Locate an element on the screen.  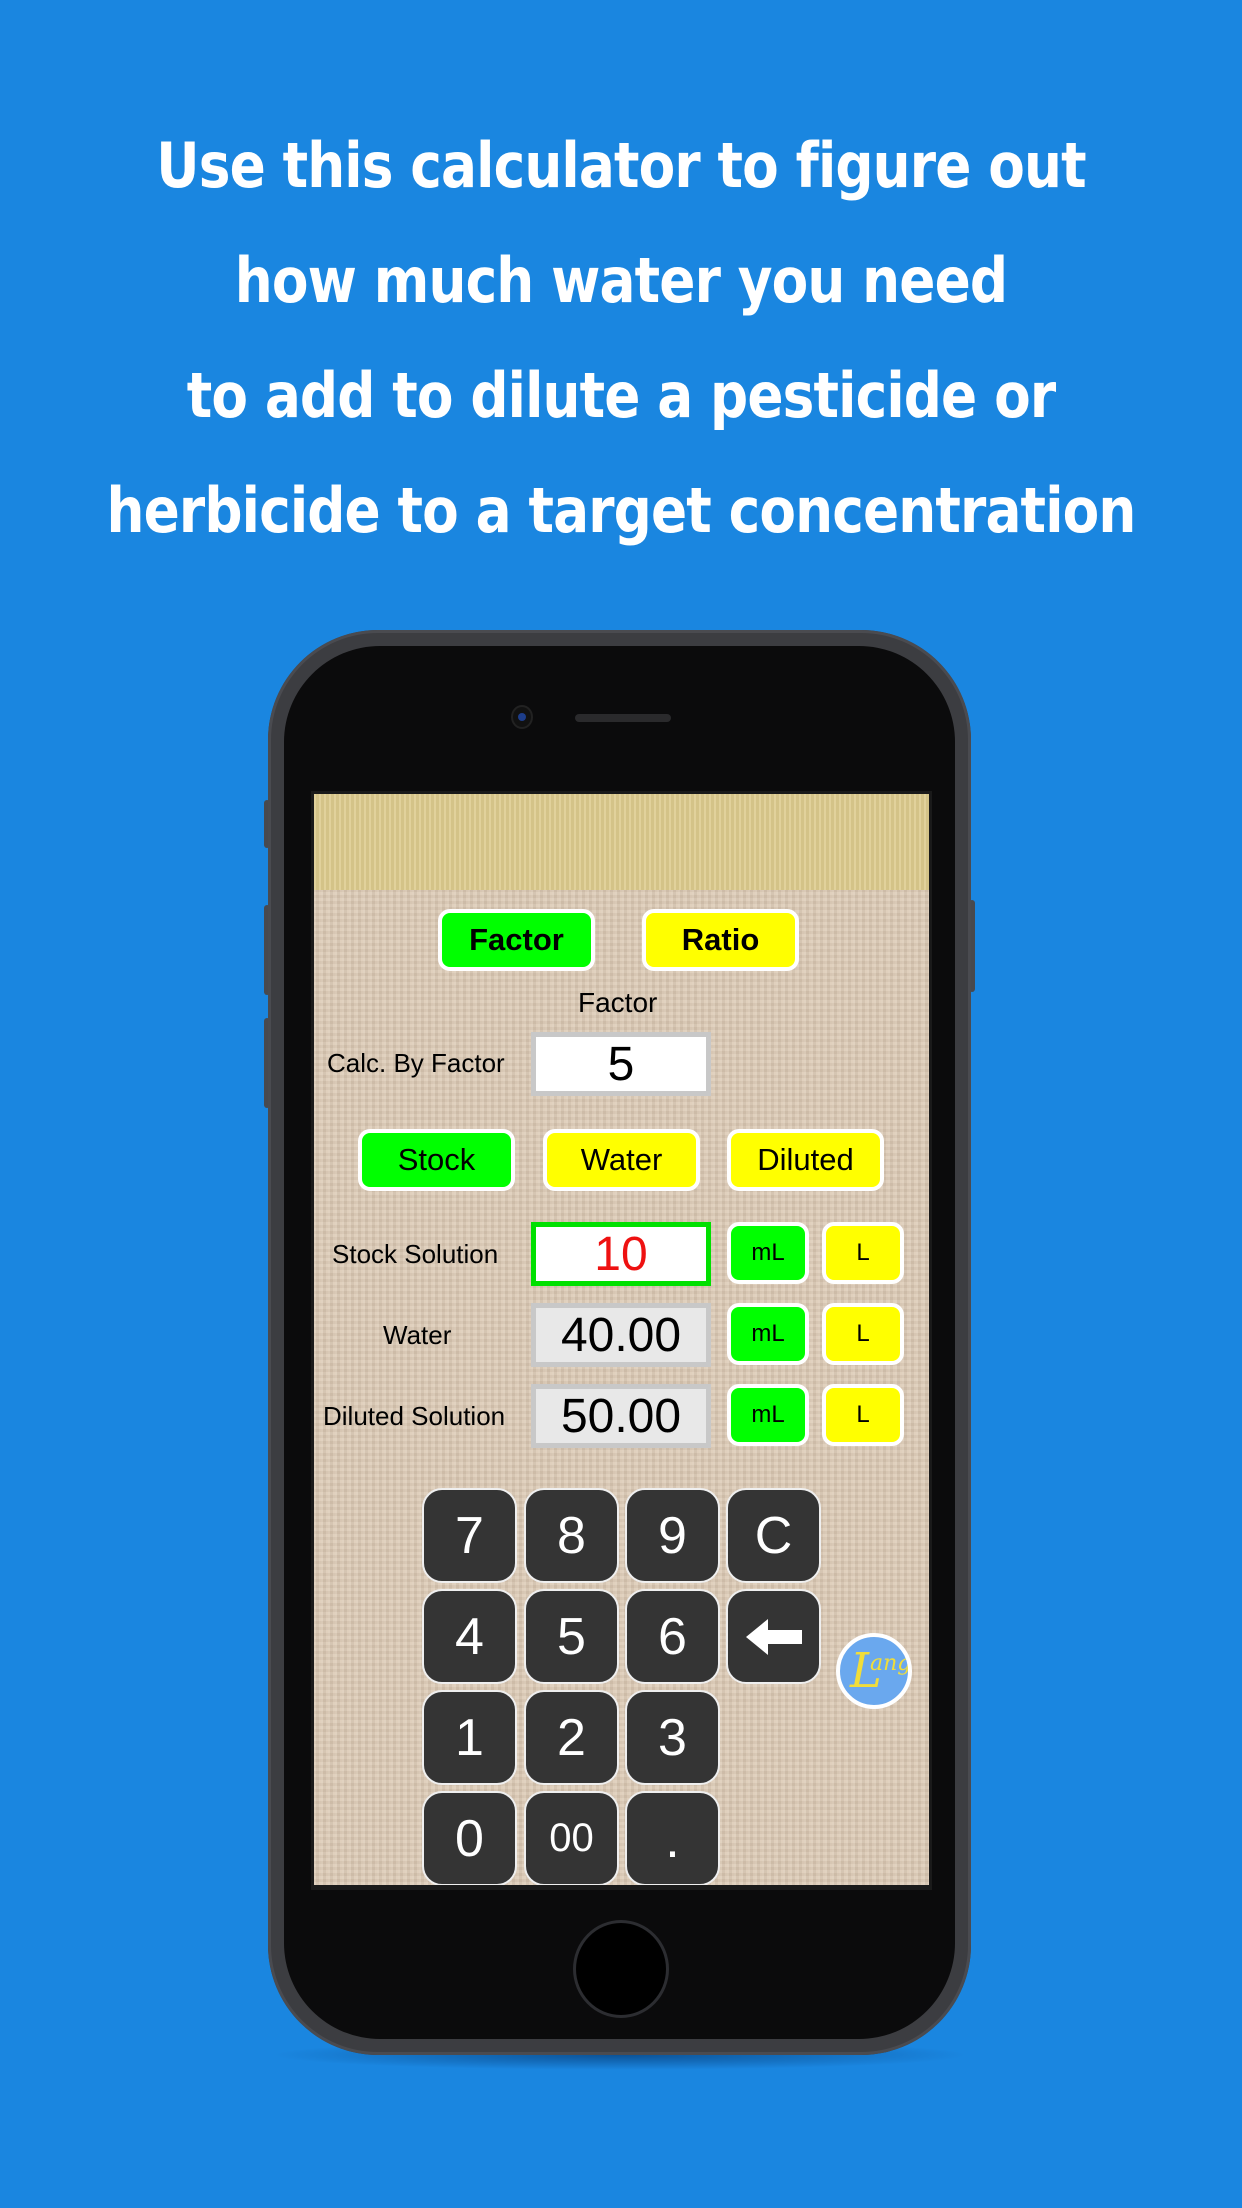
backspace-key is located at coordinates (773, 1636).